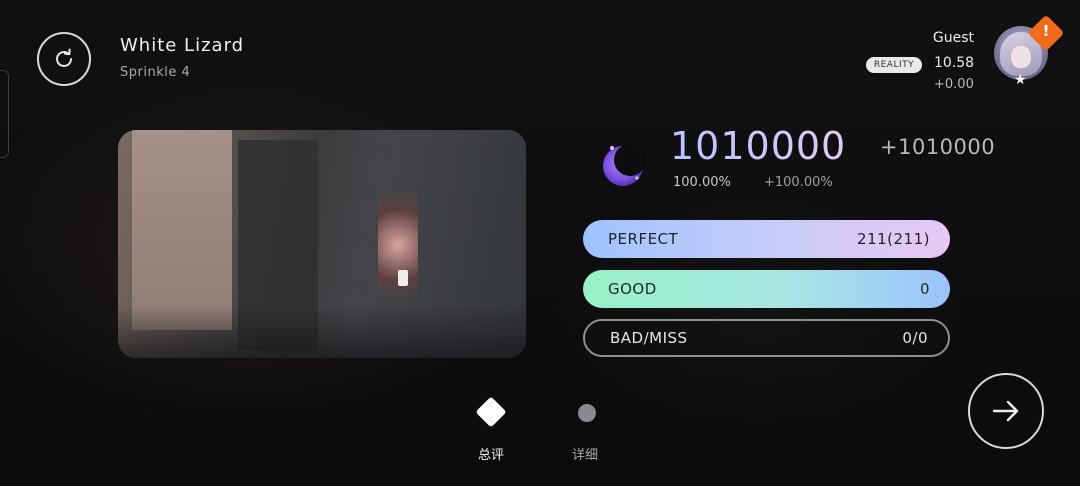  What do you see at coordinates (766, 239) in the screenshot?
I see `perfect-row: PERFECT 211(211)` at bounding box center [766, 239].